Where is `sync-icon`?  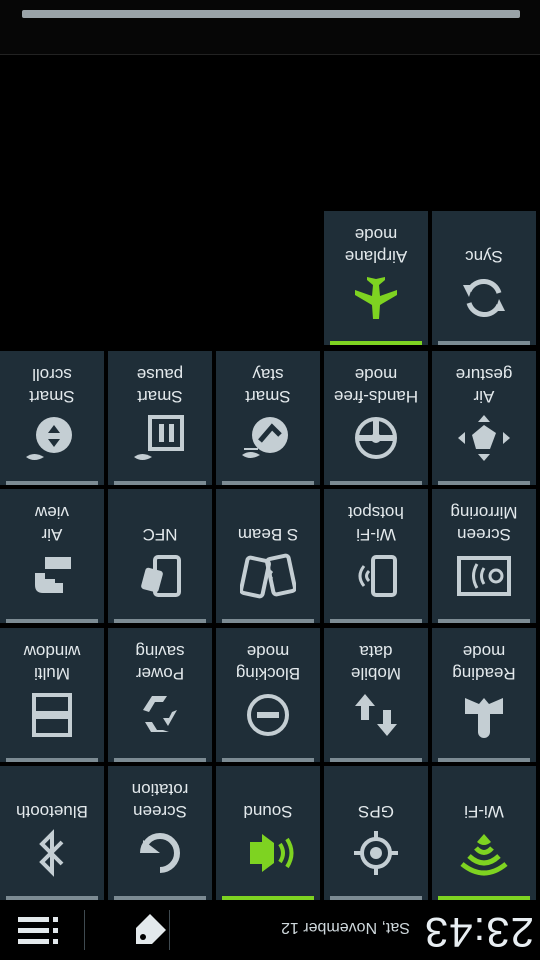
sync-icon is located at coordinates (484, 298).